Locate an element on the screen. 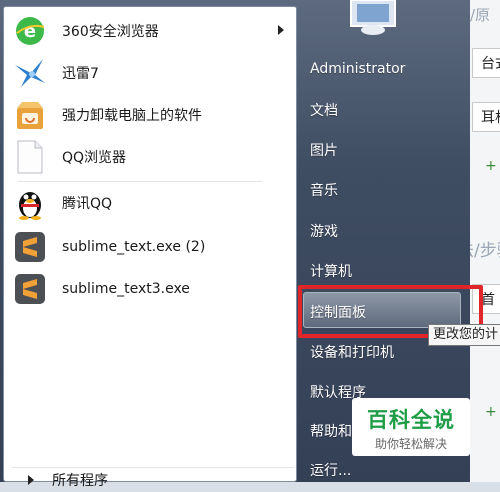 Image resolution: width=500 pixels, height=492 pixels. program-item-xunlei: 迅雷7 is located at coordinates (153, 73).